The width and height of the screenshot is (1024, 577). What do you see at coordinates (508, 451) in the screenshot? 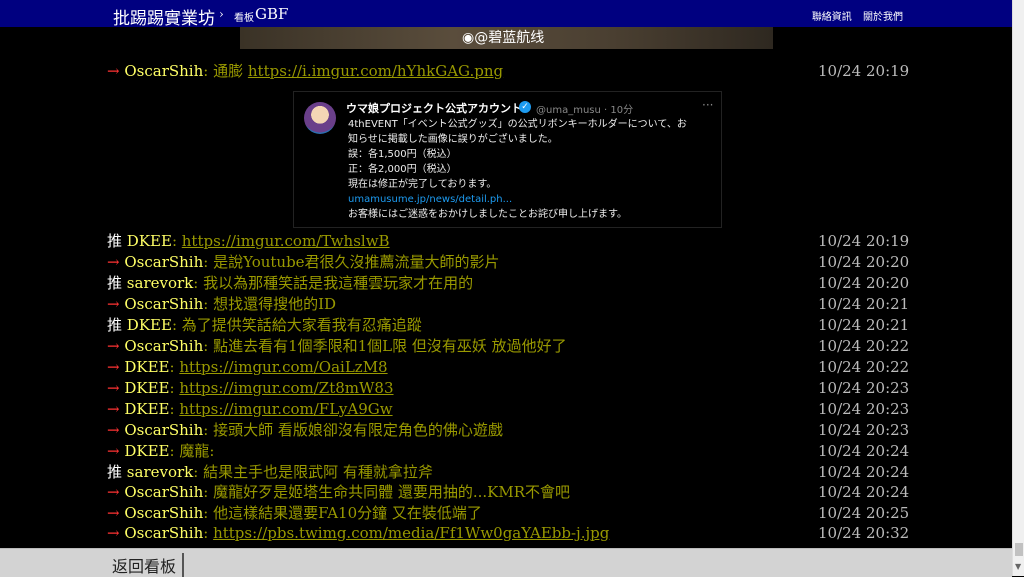
I see `comment-row: → DKEE: 魔龍: 10/24 20:24` at bounding box center [508, 451].